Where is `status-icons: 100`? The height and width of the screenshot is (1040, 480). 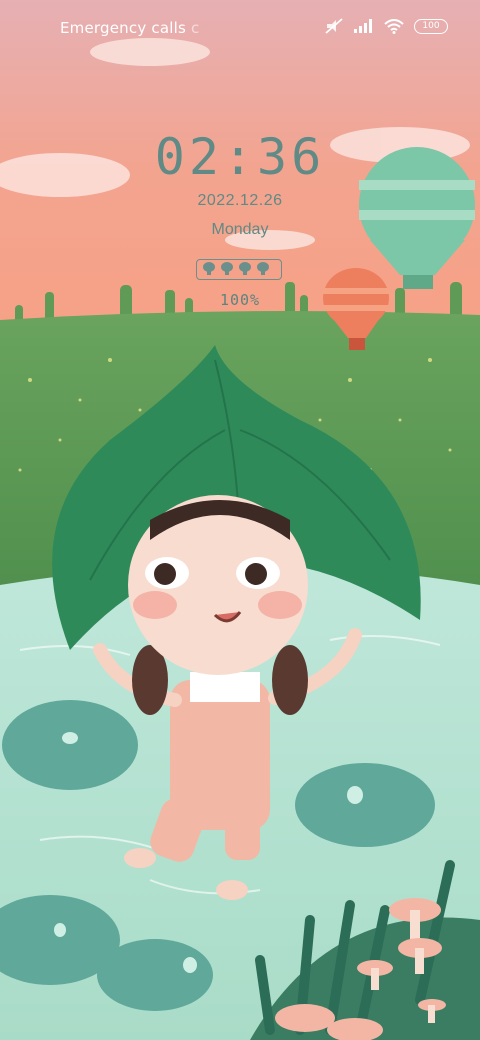
status-icons: 100 is located at coordinates (386, 26).